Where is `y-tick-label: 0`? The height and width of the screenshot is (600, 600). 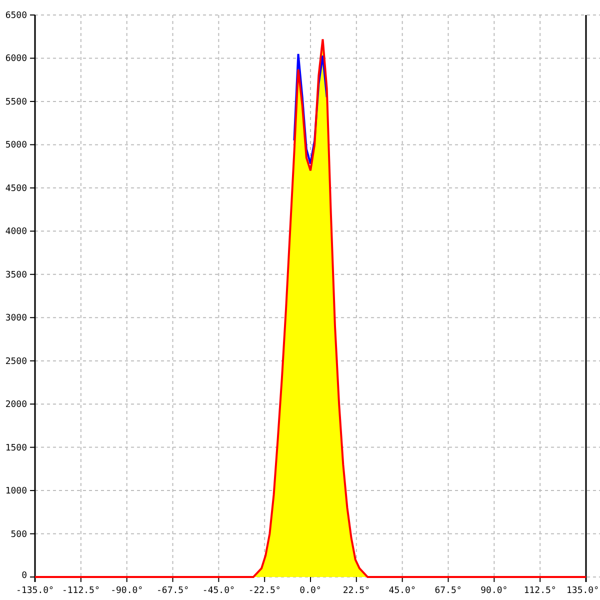
y-tick-label: 0 is located at coordinates (24, 576).